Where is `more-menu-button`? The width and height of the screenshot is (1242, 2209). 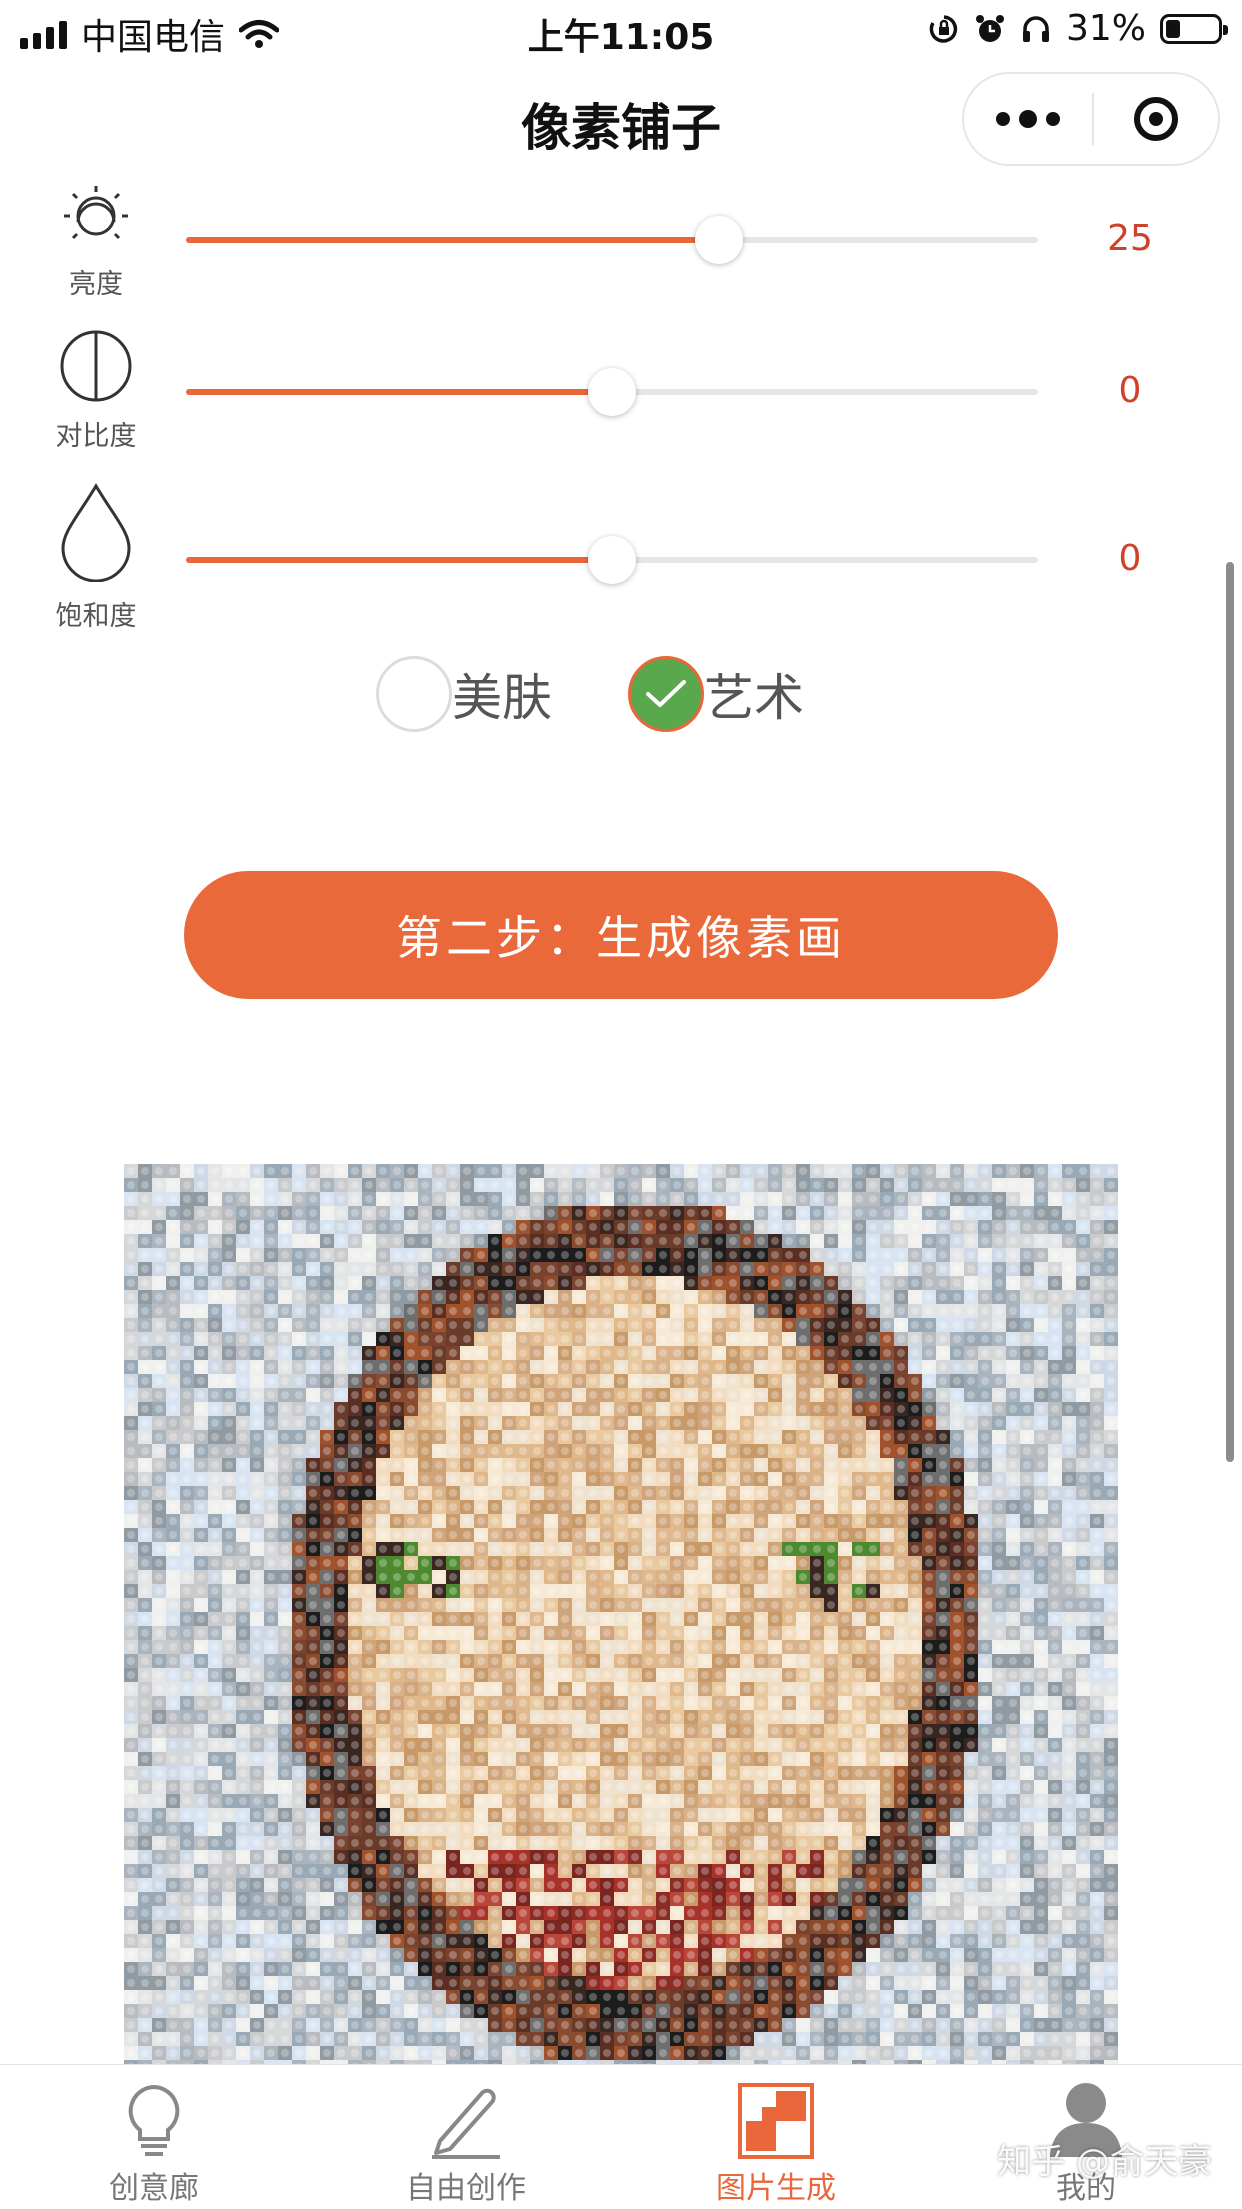
more-menu-button is located at coordinates (1028, 119).